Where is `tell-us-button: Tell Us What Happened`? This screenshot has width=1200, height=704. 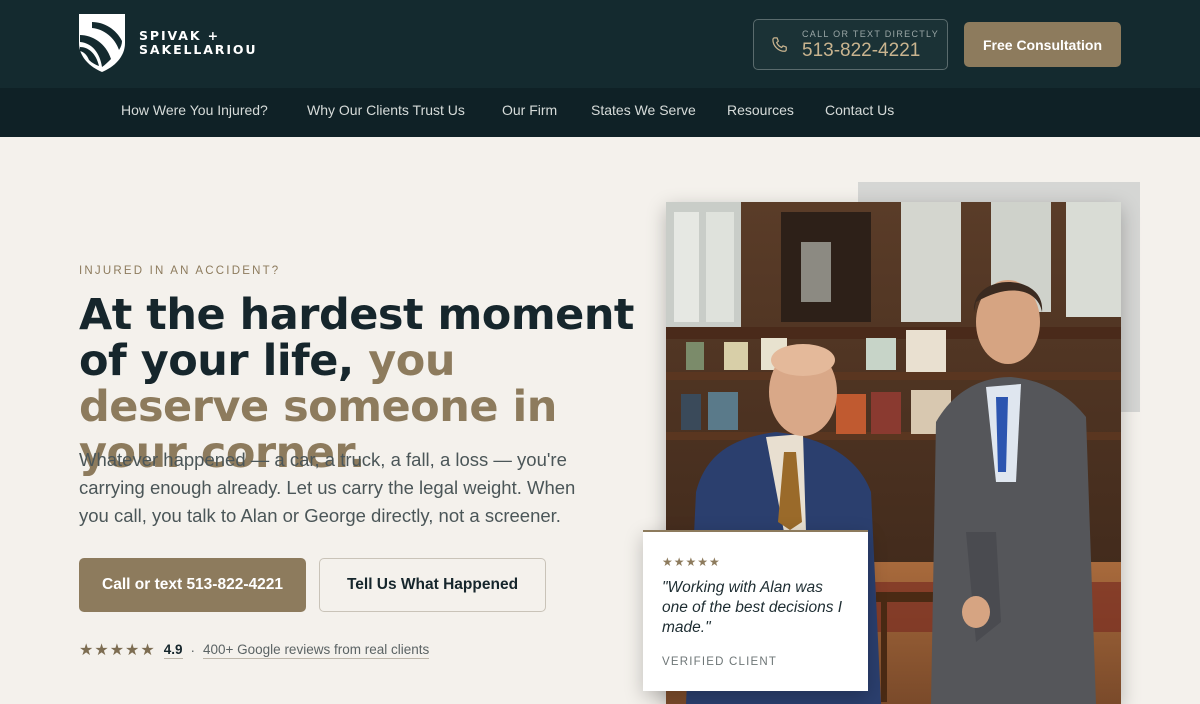
tell-us-button: Tell Us What Happened is located at coordinates (432, 585).